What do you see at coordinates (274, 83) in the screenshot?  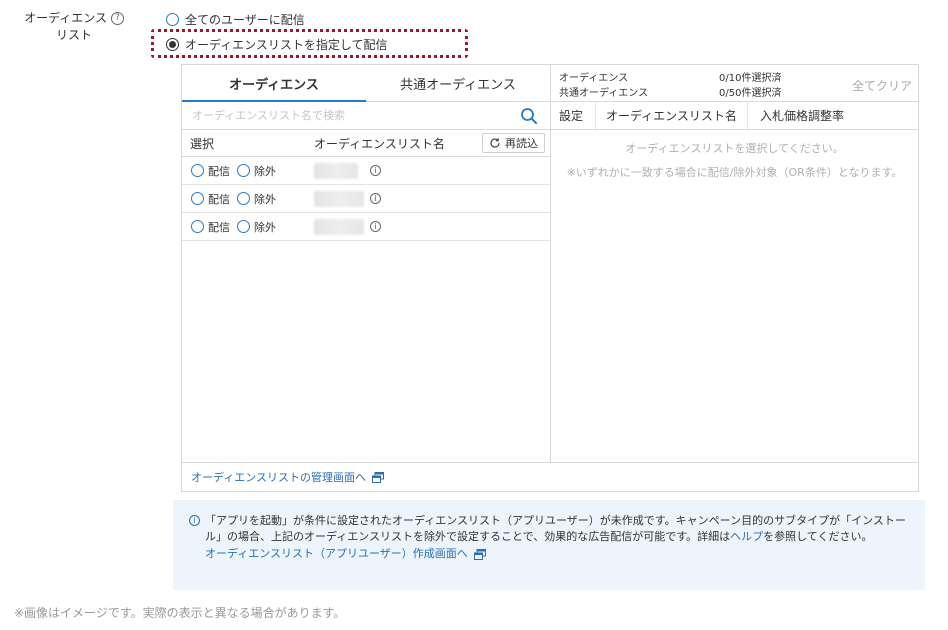 I see `tab-audience: オーディエンス` at bounding box center [274, 83].